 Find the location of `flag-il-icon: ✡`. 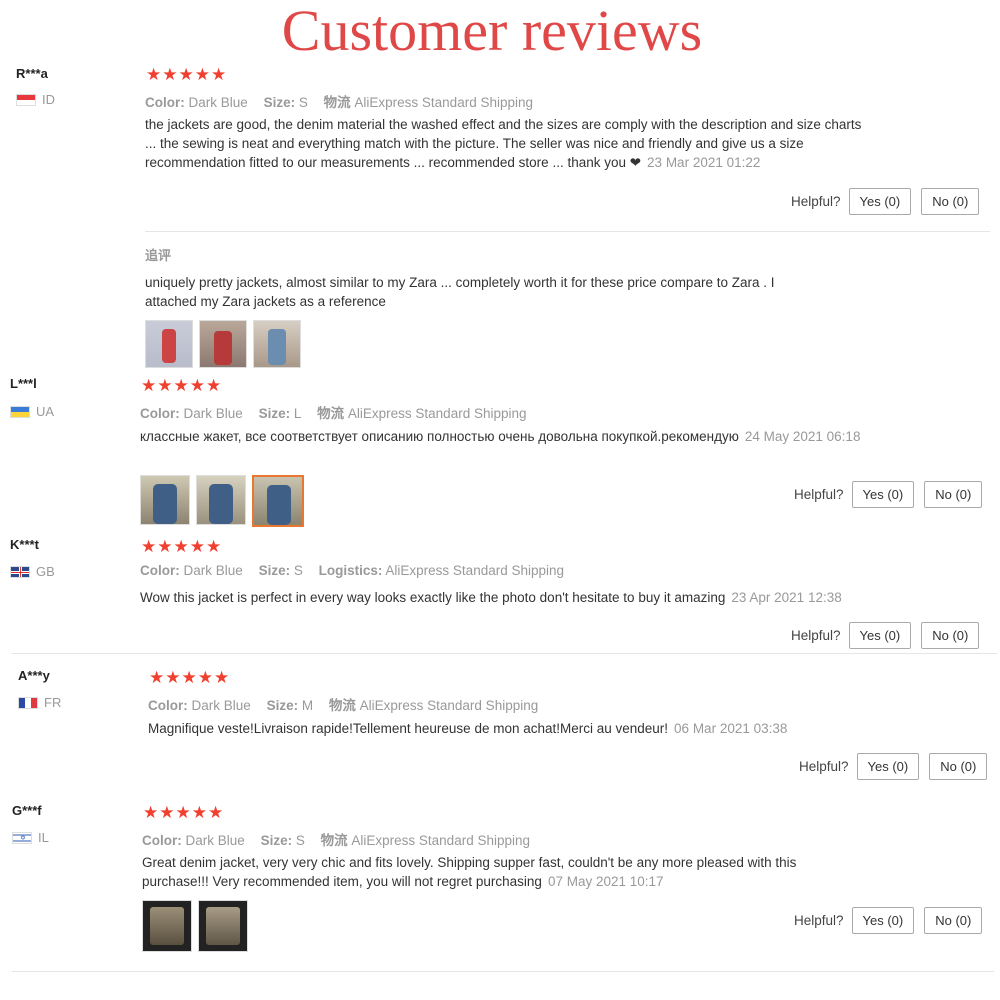

flag-il-icon: ✡ is located at coordinates (22, 837).